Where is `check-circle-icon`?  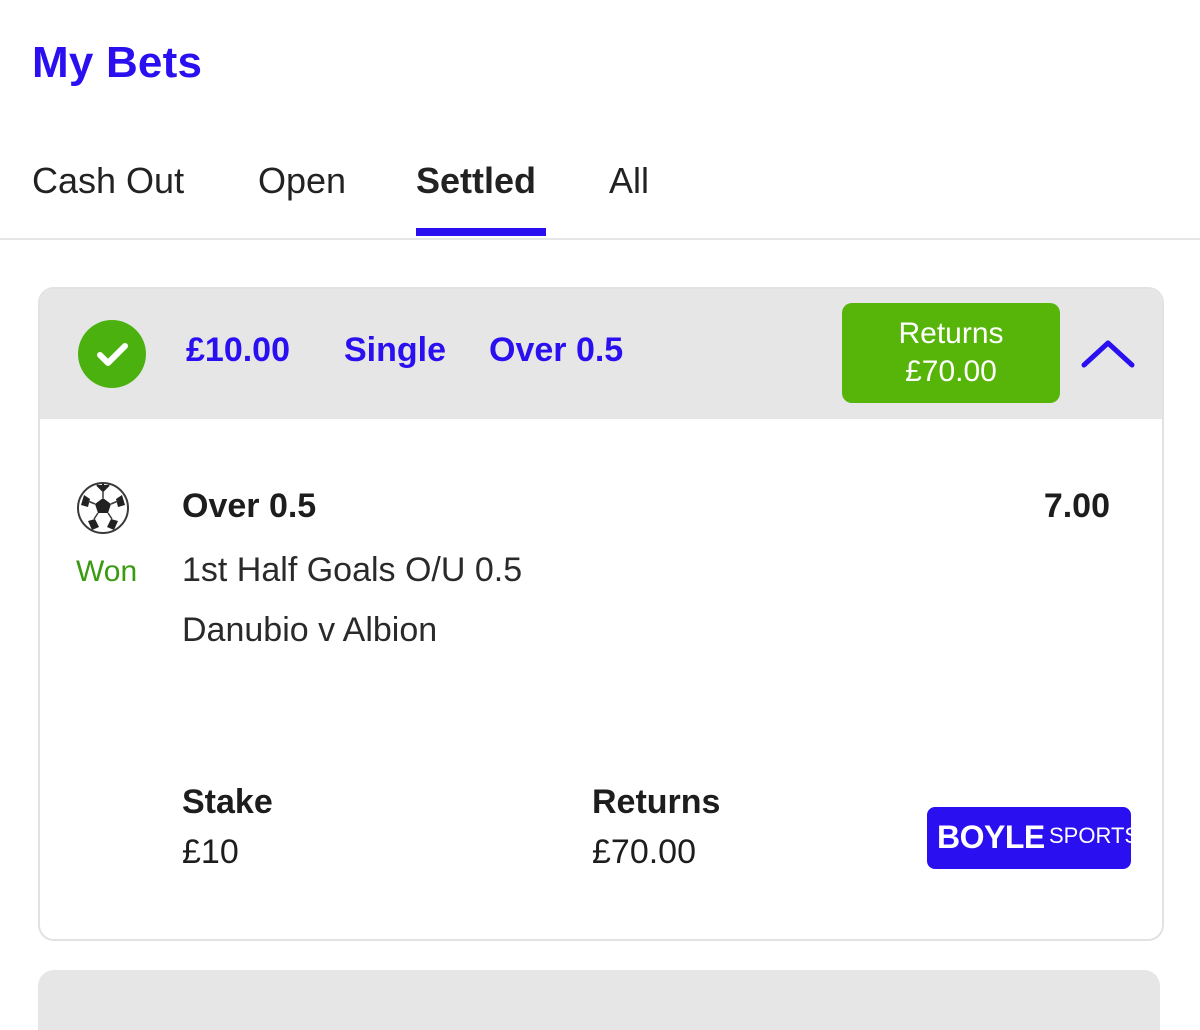
check-circle-icon is located at coordinates (112, 354).